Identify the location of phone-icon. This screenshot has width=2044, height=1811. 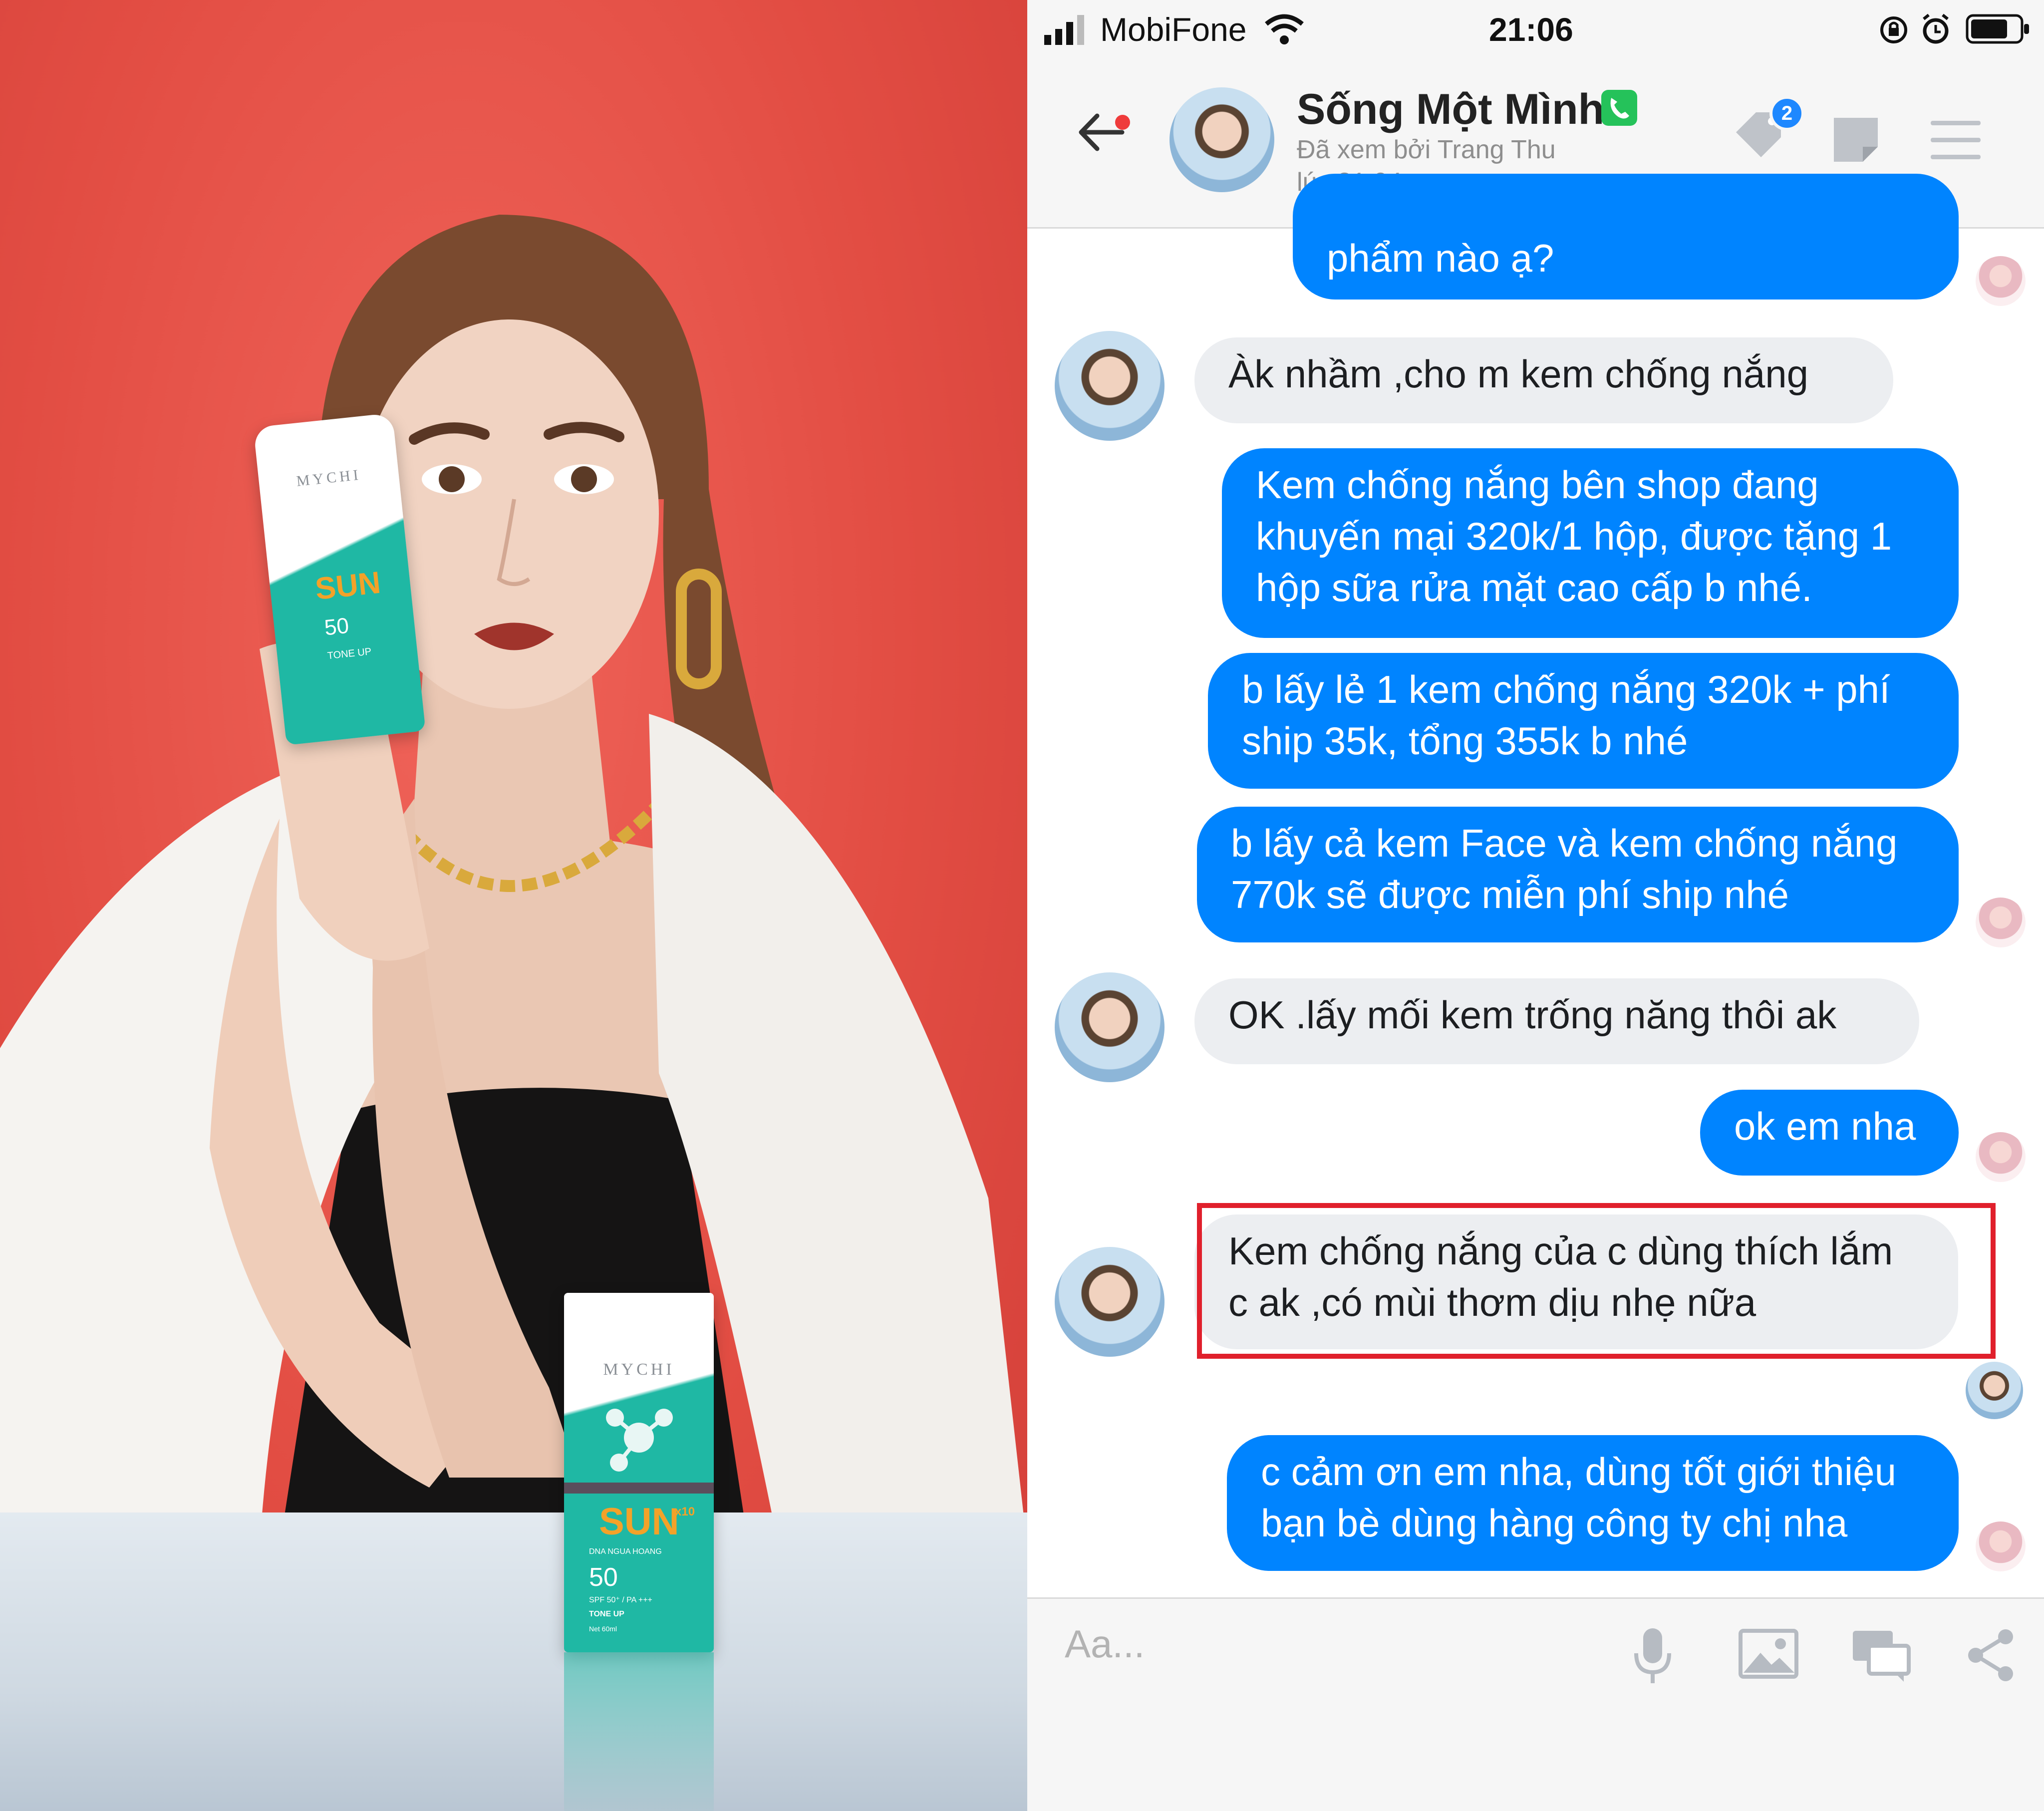
(1619, 108).